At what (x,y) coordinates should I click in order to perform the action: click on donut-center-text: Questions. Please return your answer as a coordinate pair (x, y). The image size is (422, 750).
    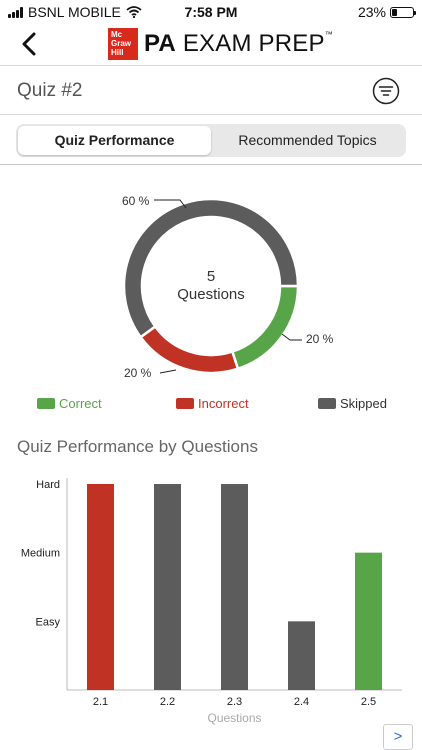
    Looking at the image, I should click on (211, 294).